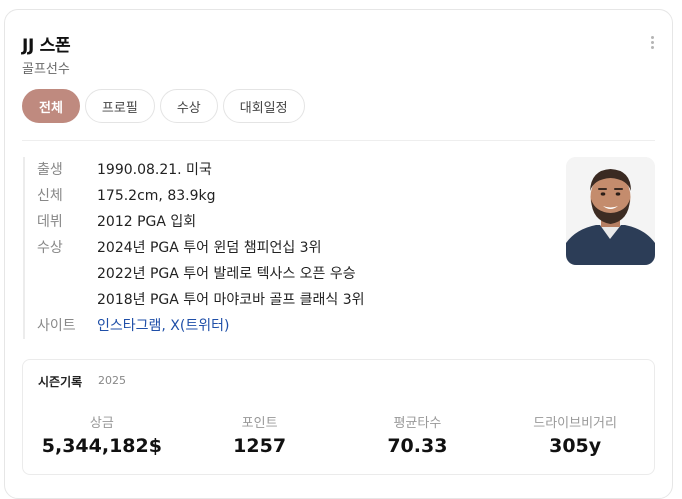 This screenshot has width=682, height=499. Describe the element at coordinates (259, 423) in the screenshot. I see `stat-label: 포인트` at that location.